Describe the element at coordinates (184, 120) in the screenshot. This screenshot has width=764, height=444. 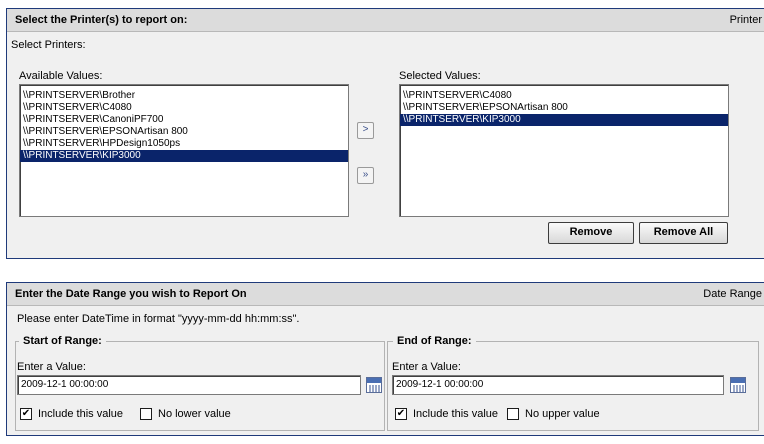
I see `list-item: \\PRINTSERVER\CanoniPF700` at that location.